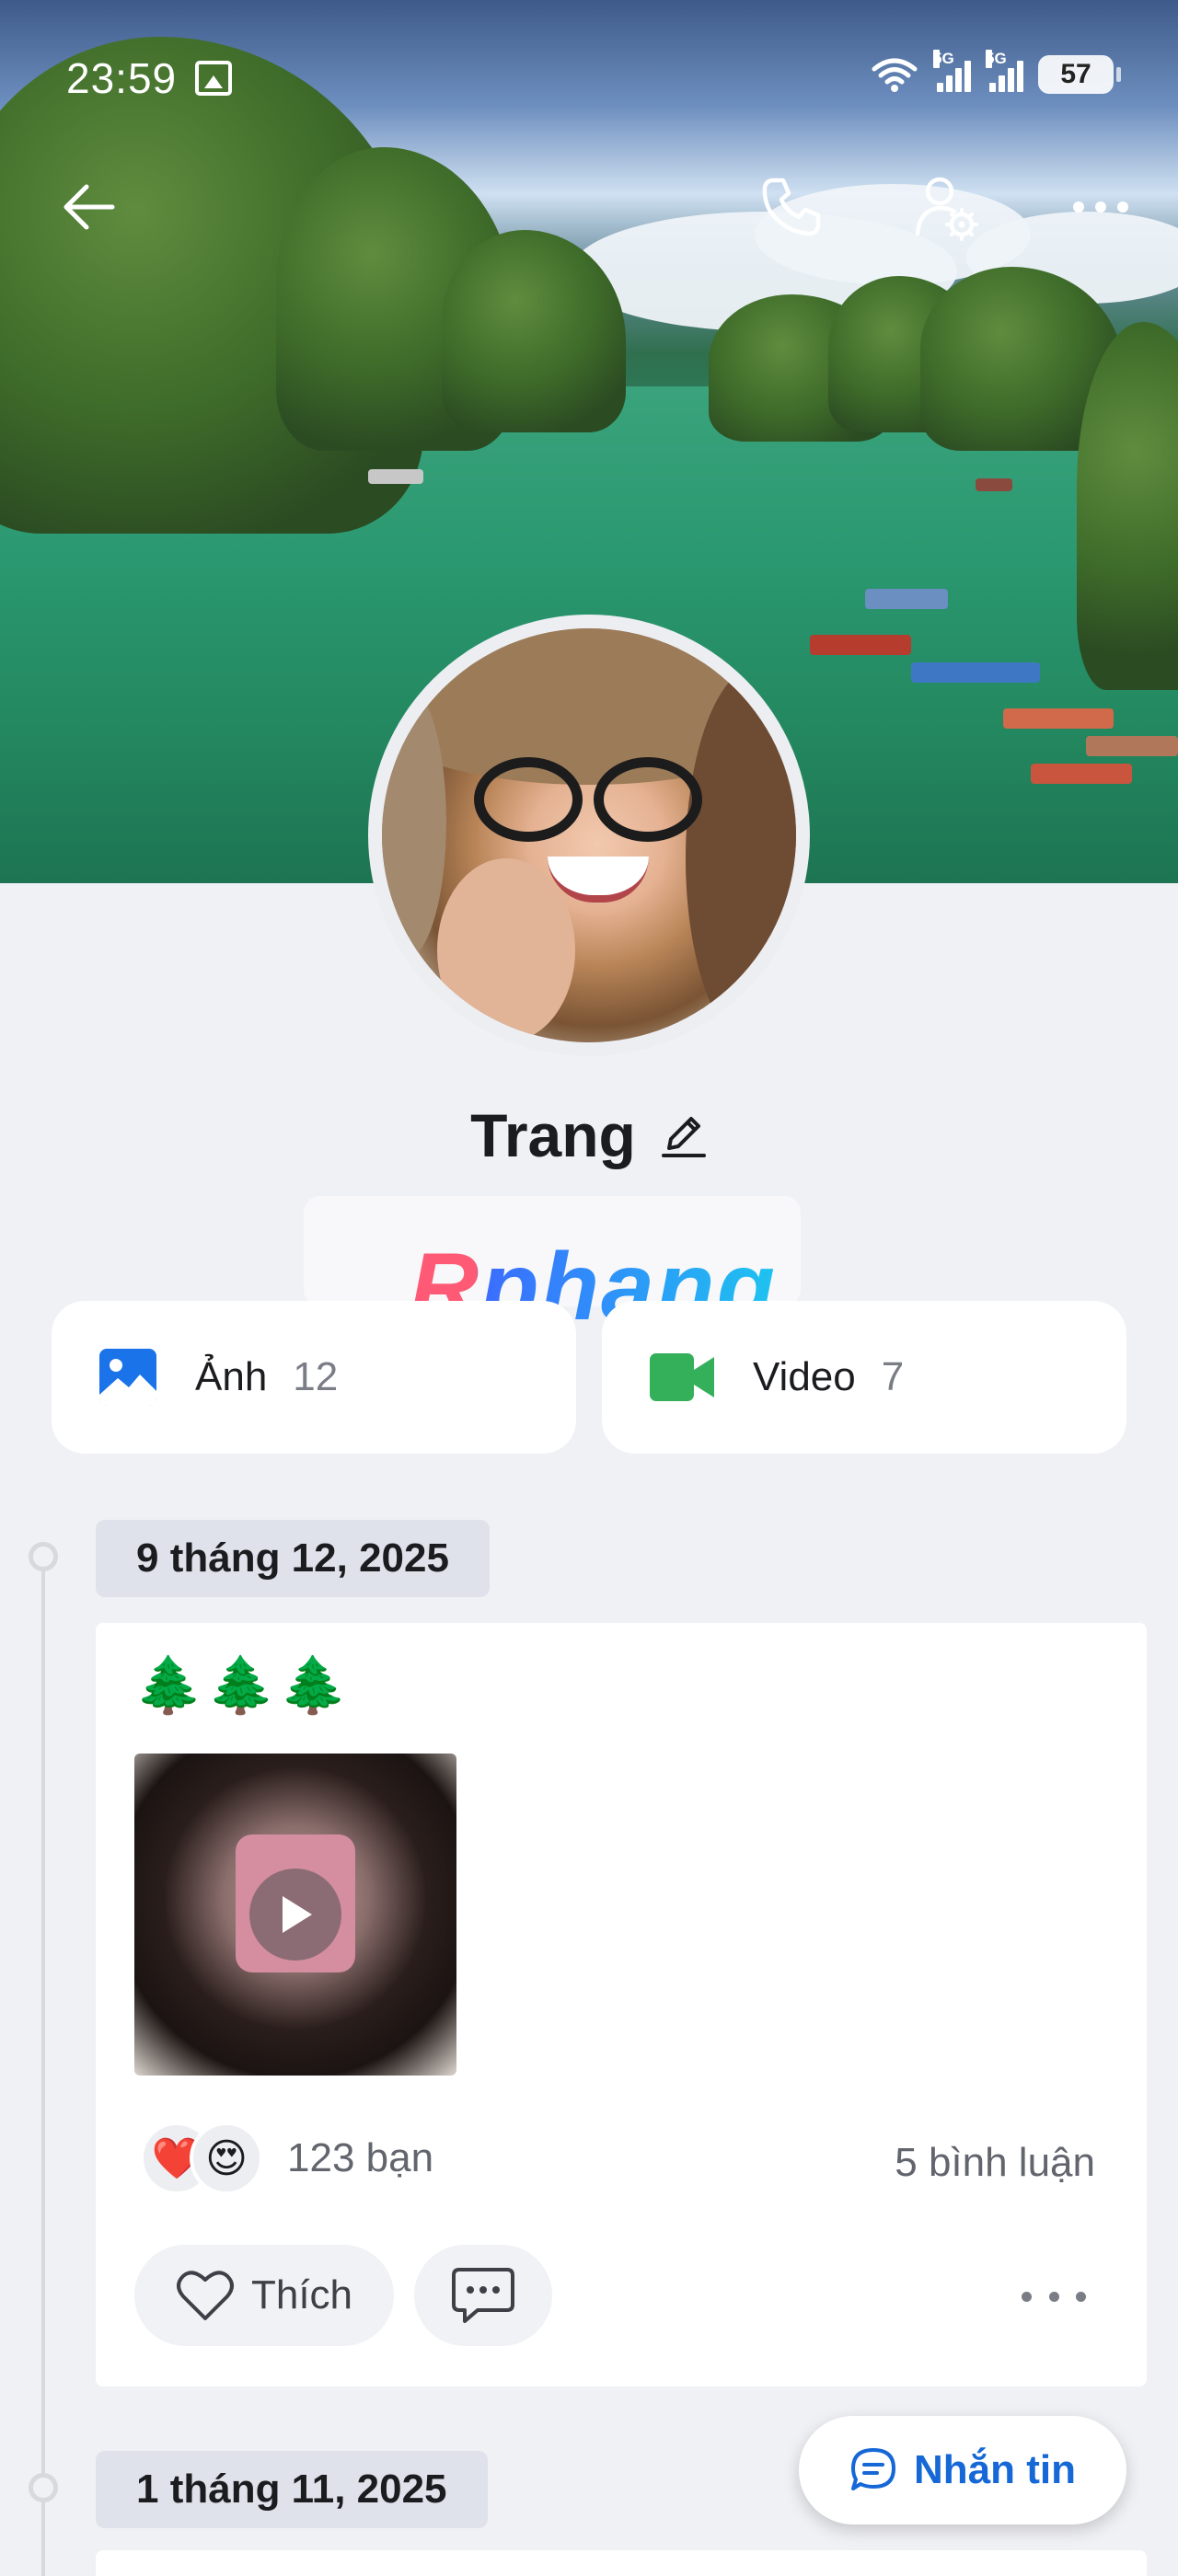 The height and width of the screenshot is (2576, 1178). What do you see at coordinates (205, 2295) in the screenshot?
I see `heart-outline-icon` at bounding box center [205, 2295].